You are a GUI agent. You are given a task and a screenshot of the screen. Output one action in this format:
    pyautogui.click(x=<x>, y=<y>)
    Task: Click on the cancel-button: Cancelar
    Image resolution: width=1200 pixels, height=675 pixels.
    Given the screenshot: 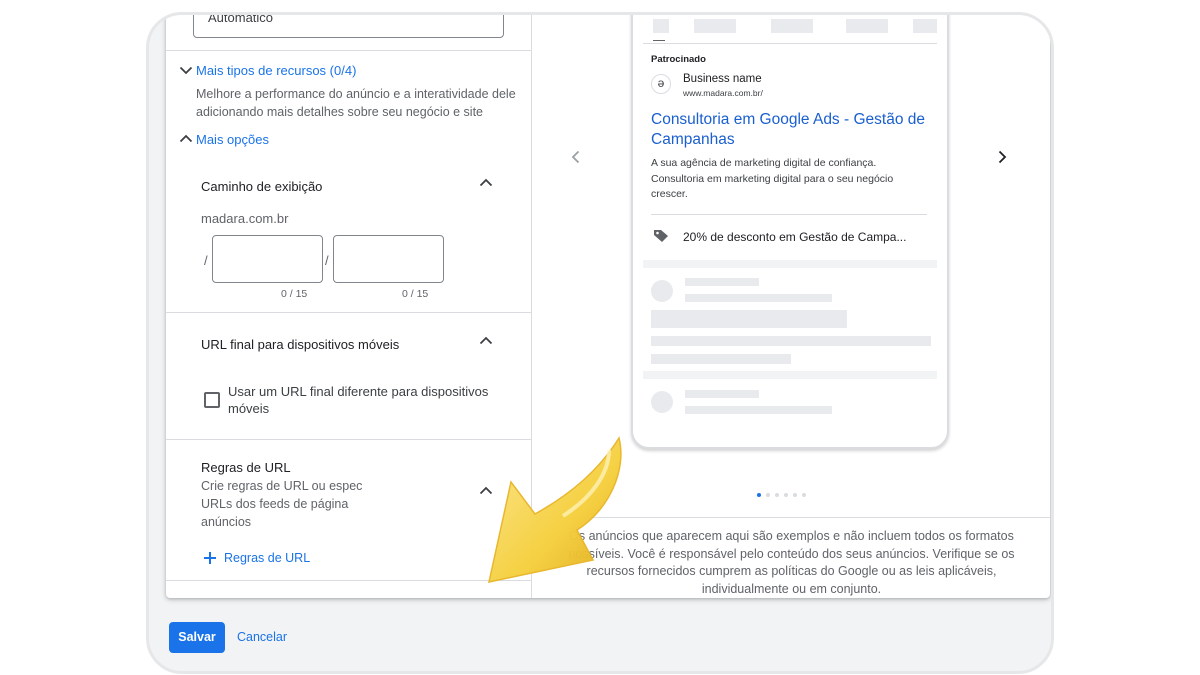 What is the action you would take?
    pyautogui.click(x=262, y=637)
    